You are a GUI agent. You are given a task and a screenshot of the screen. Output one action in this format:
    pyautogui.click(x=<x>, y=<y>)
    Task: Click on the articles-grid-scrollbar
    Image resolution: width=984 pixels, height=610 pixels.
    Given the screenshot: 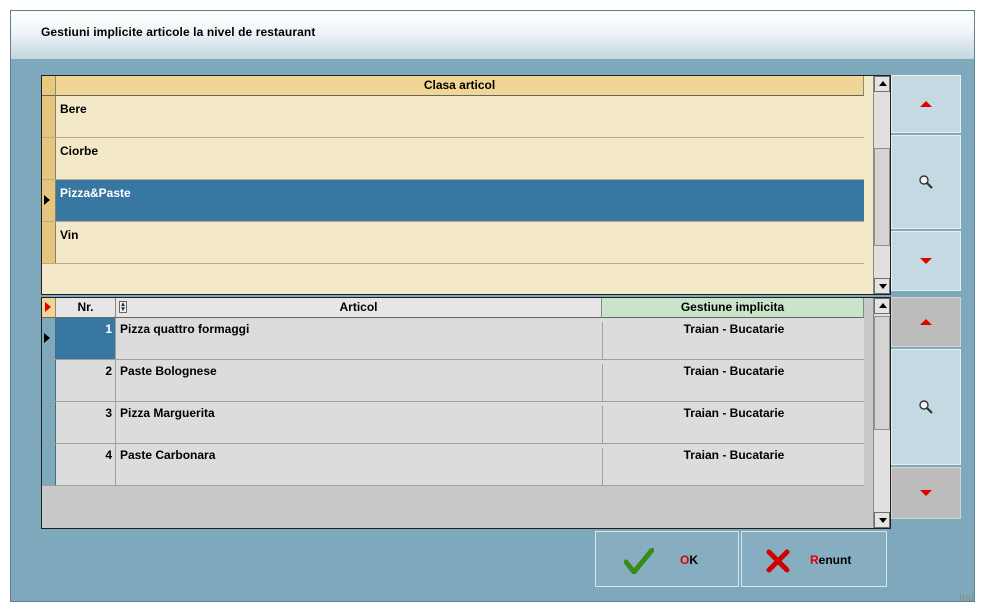 What is the action you would take?
    pyautogui.click(x=881, y=413)
    